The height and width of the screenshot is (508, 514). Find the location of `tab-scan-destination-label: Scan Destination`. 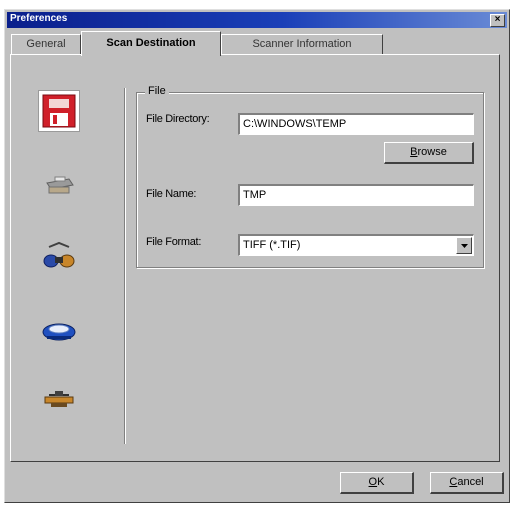

tab-scan-destination-label: Scan Destination is located at coordinates (151, 43).